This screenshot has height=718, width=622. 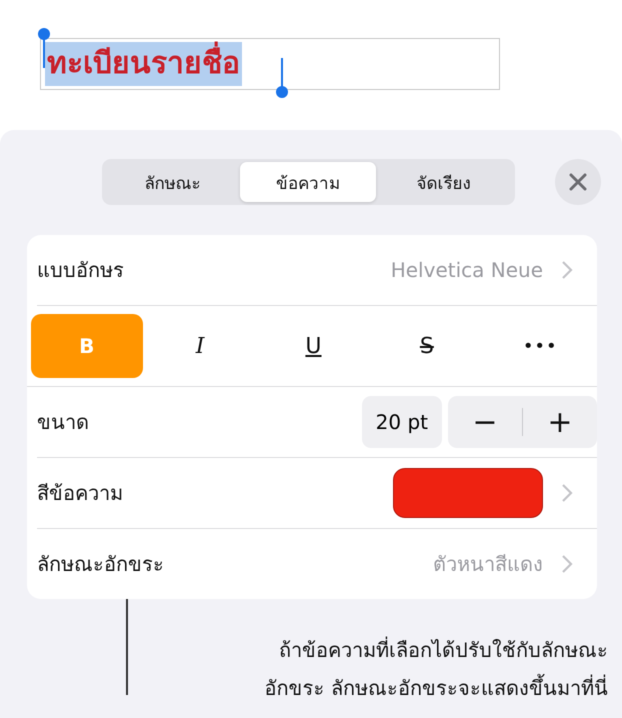 What do you see at coordinates (426, 346) in the screenshot?
I see `text-style-button: S` at bounding box center [426, 346].